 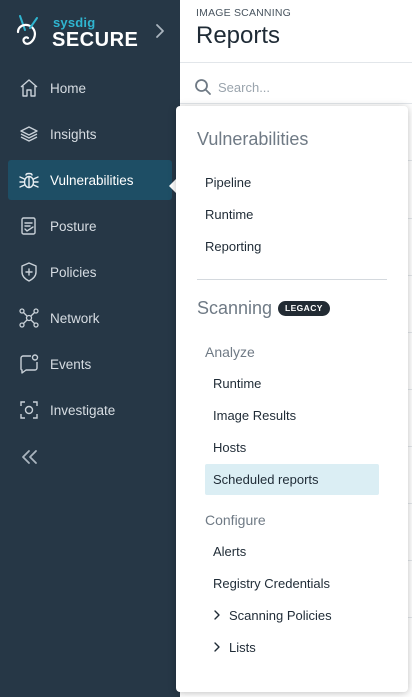 I want to click on brand-name: sysdig, so click(x=74, y=22).